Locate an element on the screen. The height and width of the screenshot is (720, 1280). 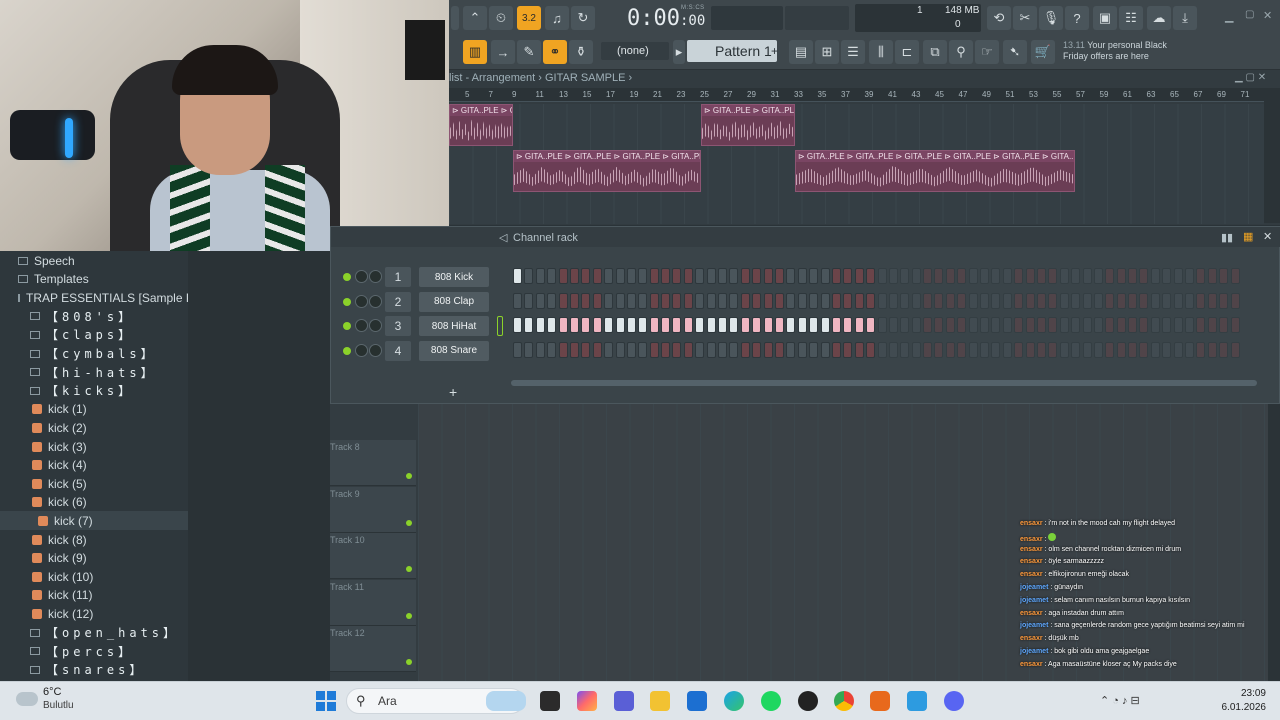
file-explorer-icon is located at coordinates (660, 701).